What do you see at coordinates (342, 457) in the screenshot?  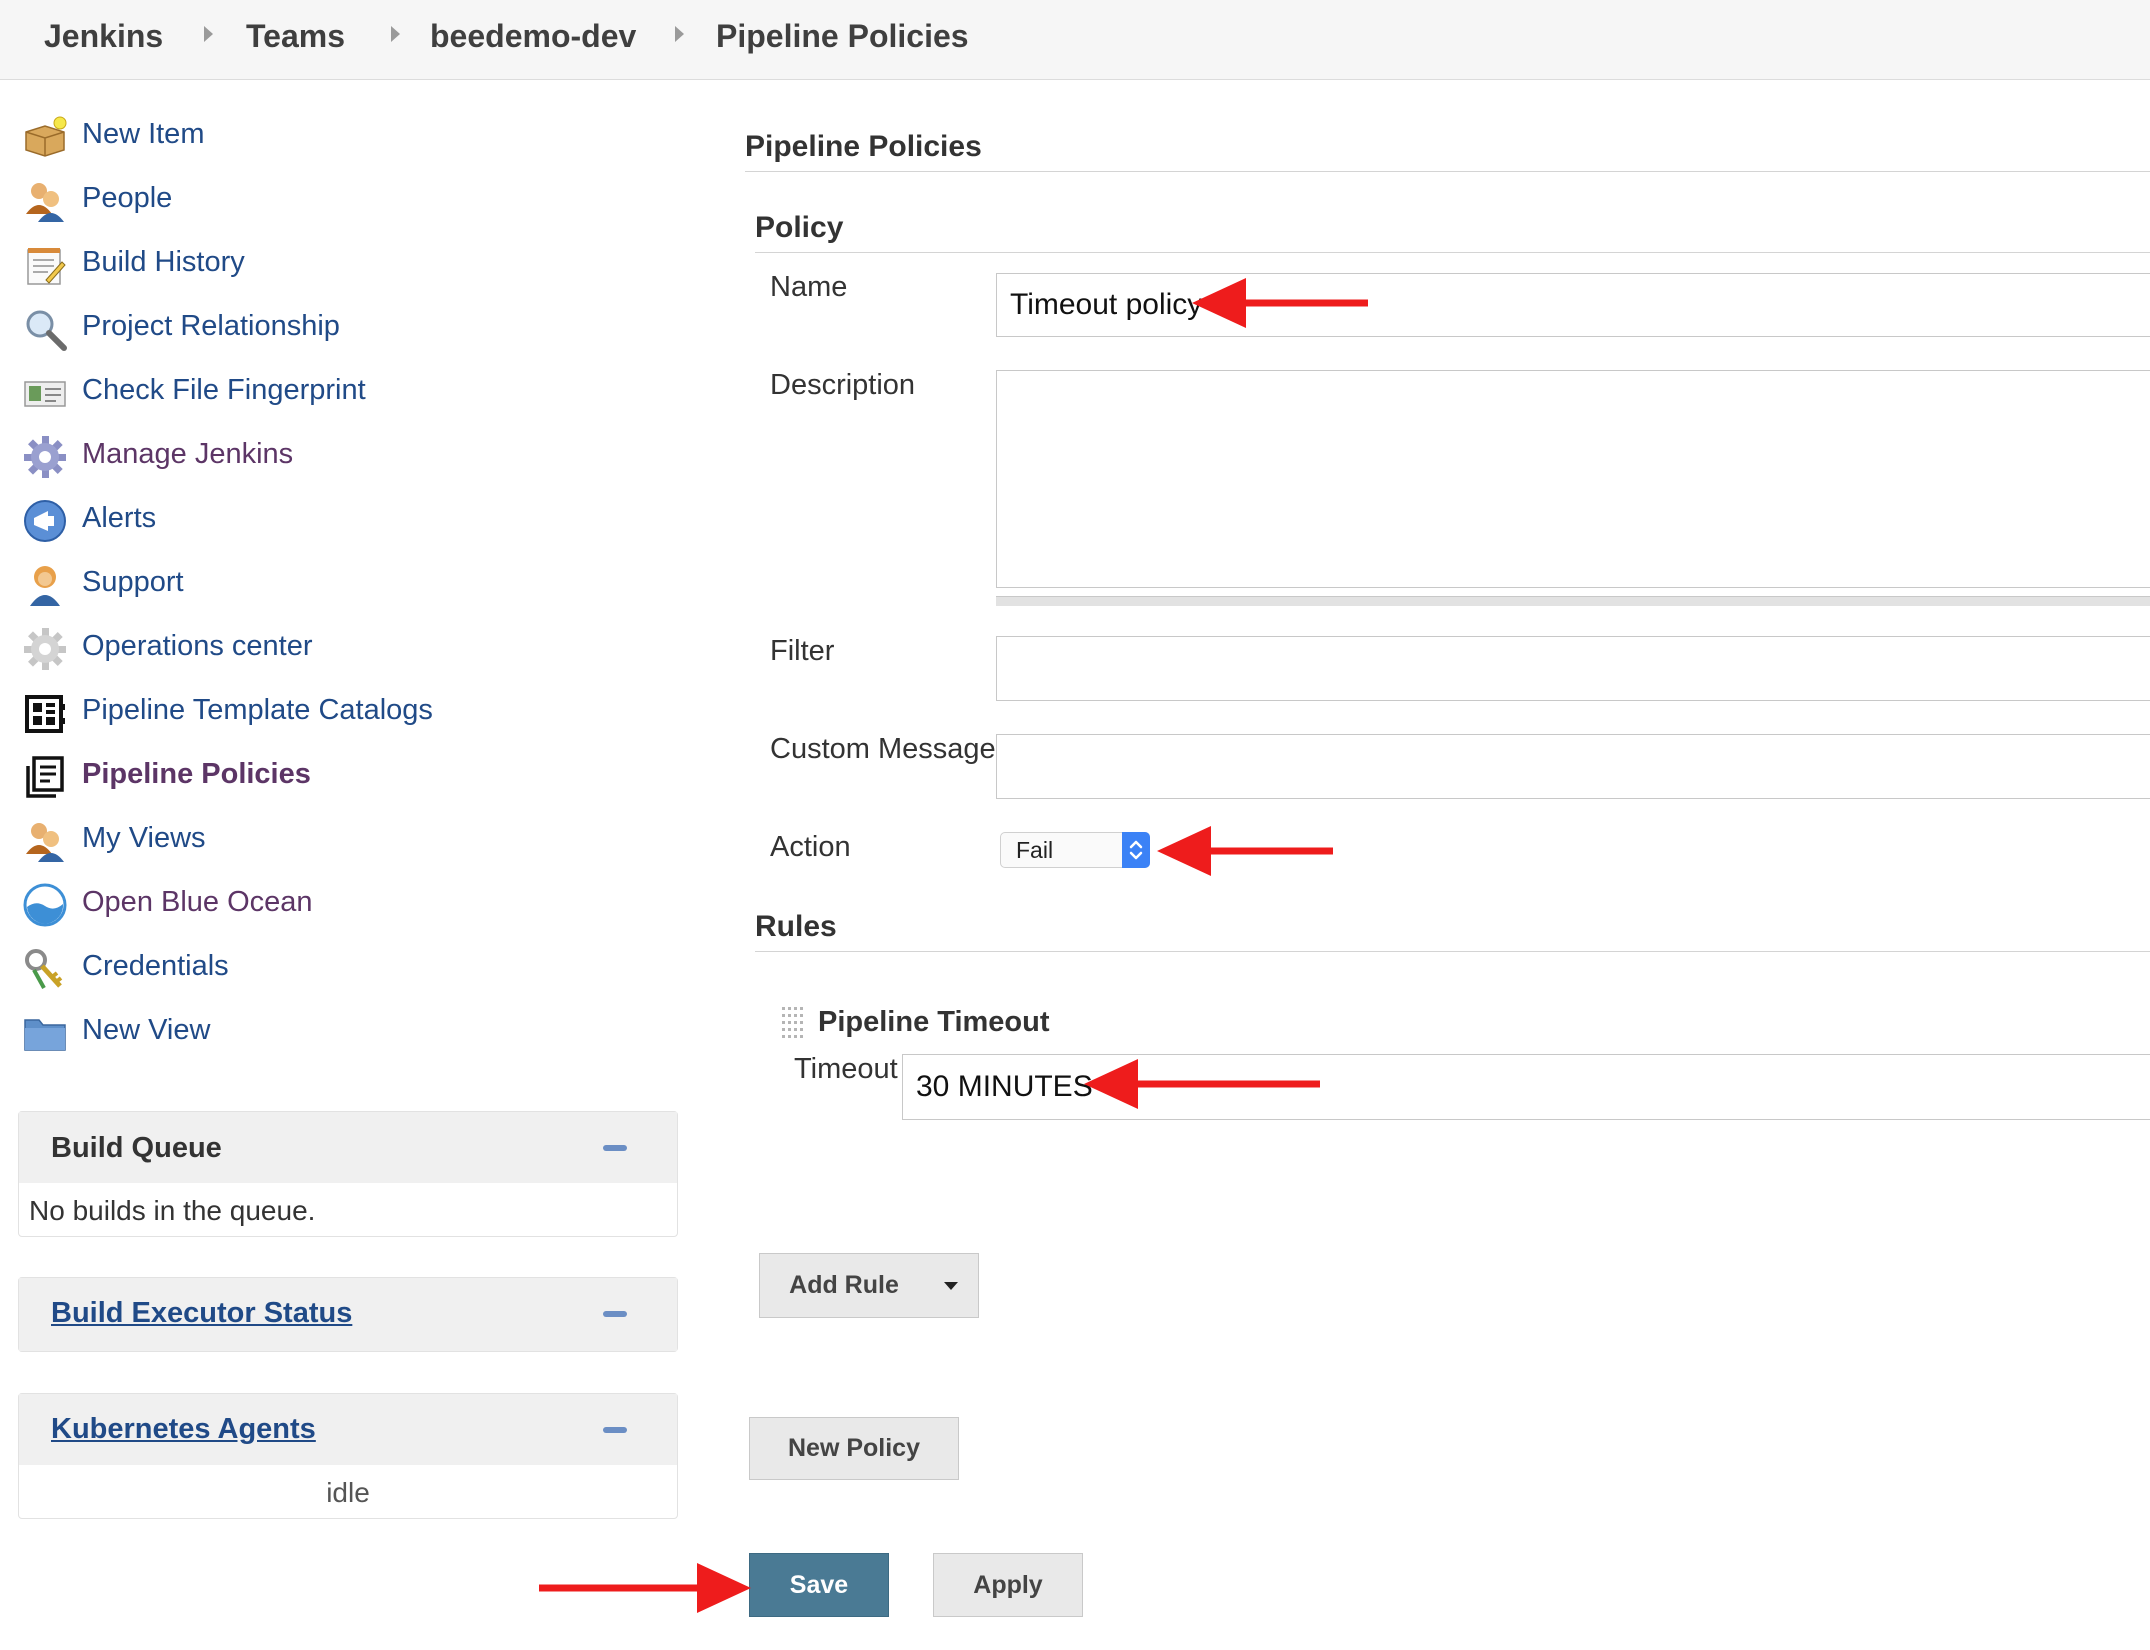 I see `sidebar-item-manage-jenkins: Manage Jenkins` at bounding box center [342, 457].